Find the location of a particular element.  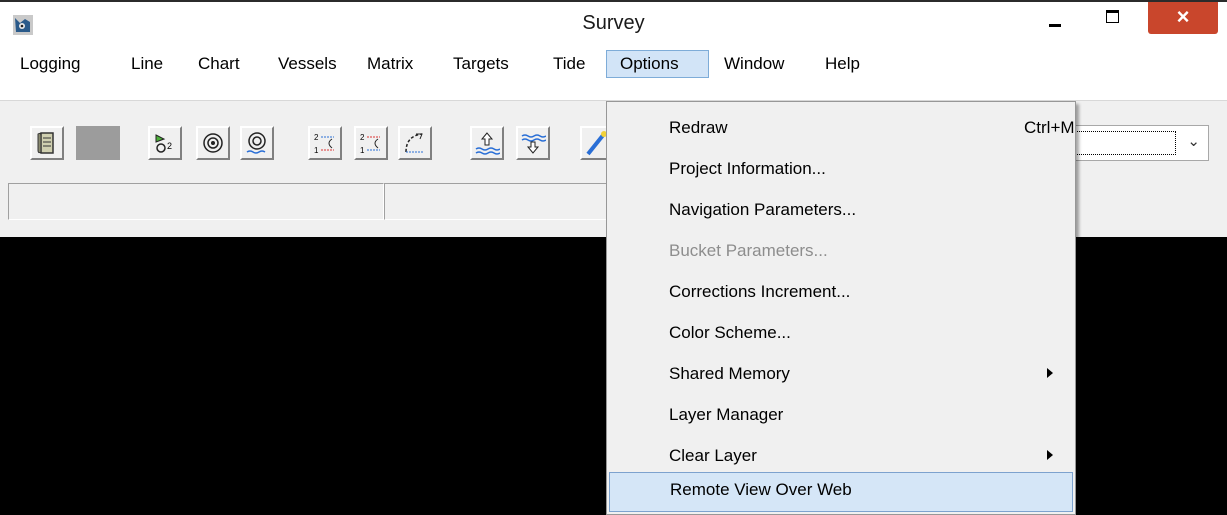

menu-item-shortcut: Ctrl+M is located at coordinates (1049, 127).